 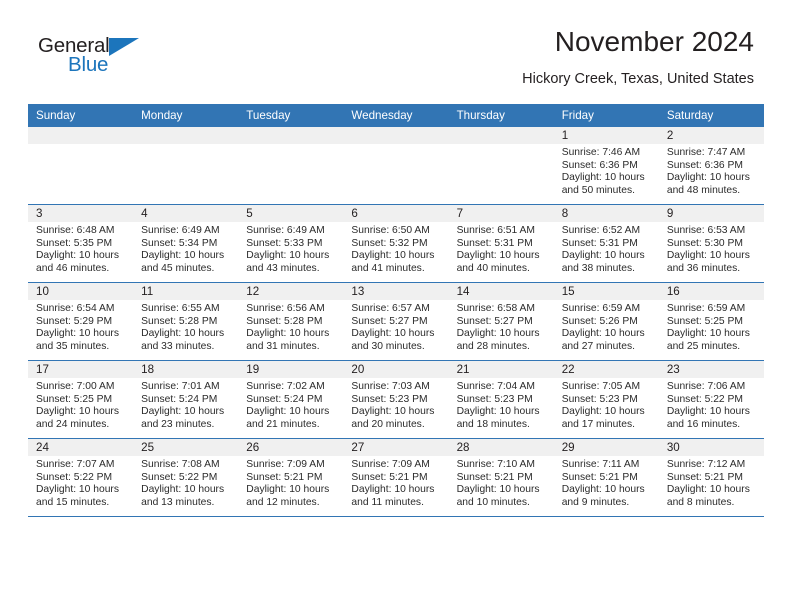 What do you see at coordinates (603, 340) in the screenshot?
I see `daylight-text: Daylight: 10 hours and 27 minutes.` at bounding box center [603, 340].